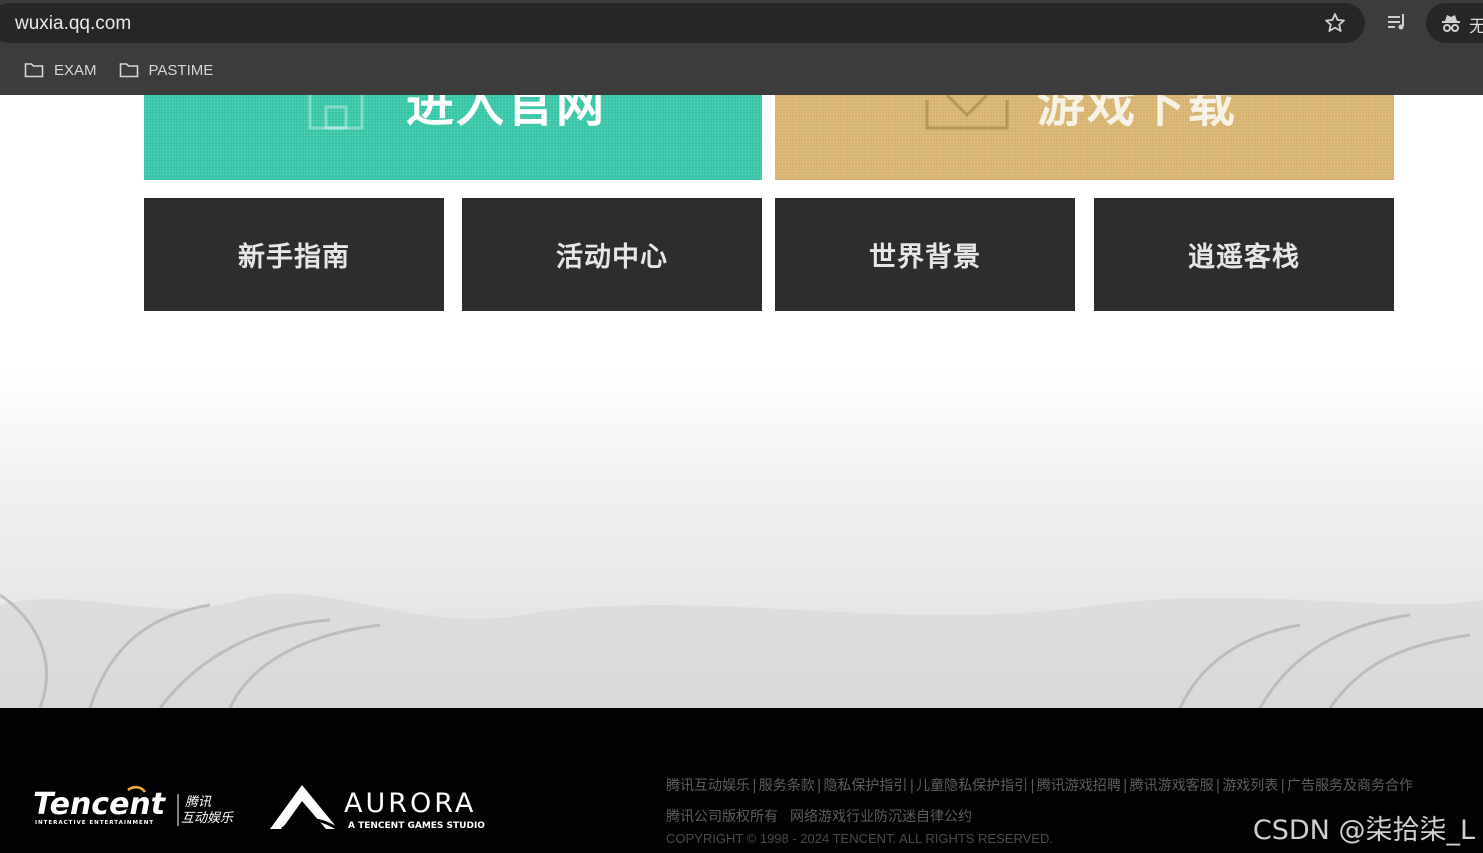  Describe the element at coordinates (1476, 27) in the screenshot. I see `profile-label: 无` at that location.